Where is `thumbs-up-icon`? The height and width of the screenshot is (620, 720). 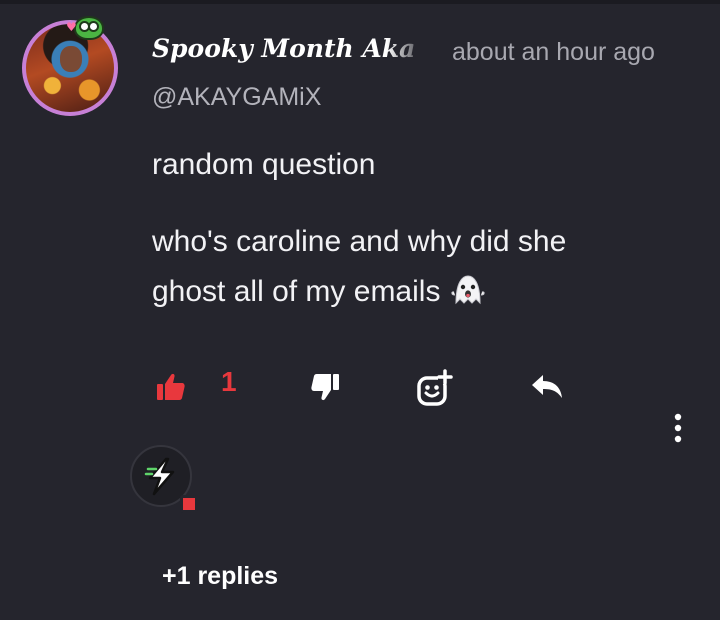 thumbs-up-icon is located at coordinates (171, 386).